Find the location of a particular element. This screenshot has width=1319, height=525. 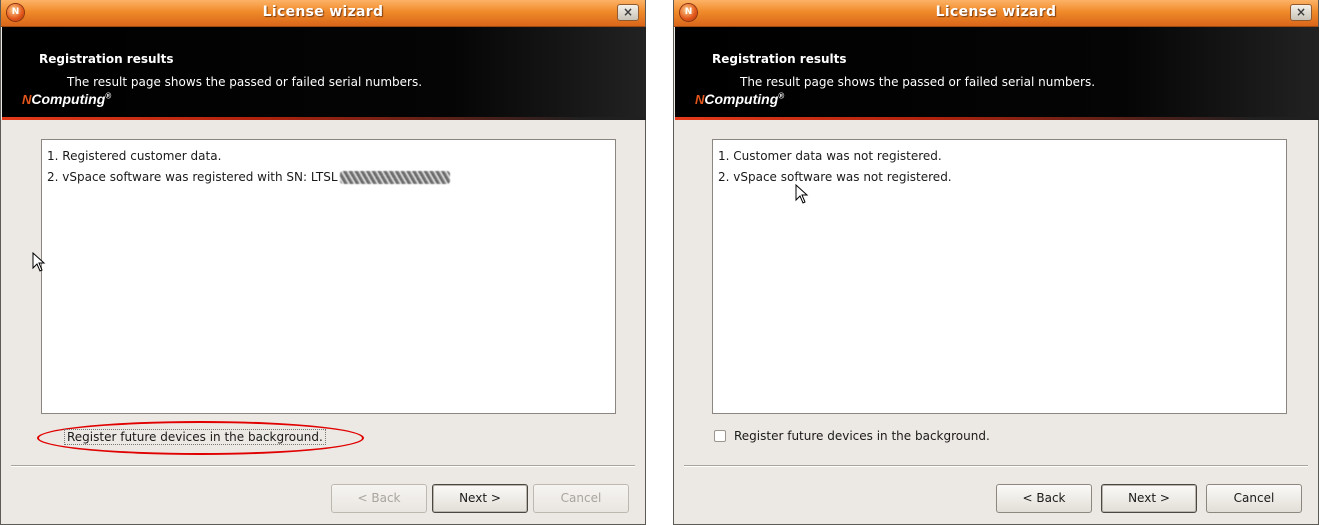

blurred-serial-number is located at coordinates (394, 177).